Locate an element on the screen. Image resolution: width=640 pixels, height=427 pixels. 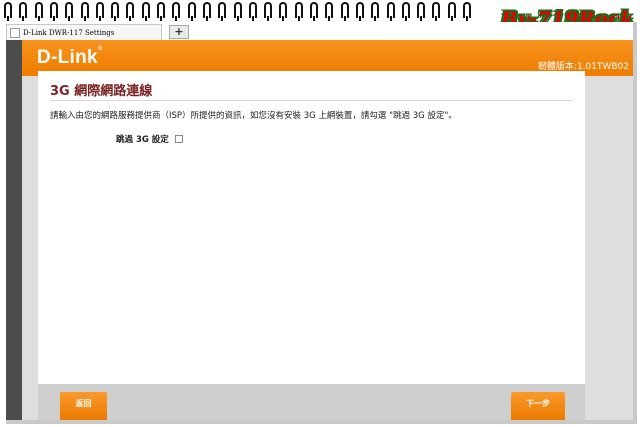
skip-3g-row: 跳過 3G 設定 is located at coordinates (149, 139).